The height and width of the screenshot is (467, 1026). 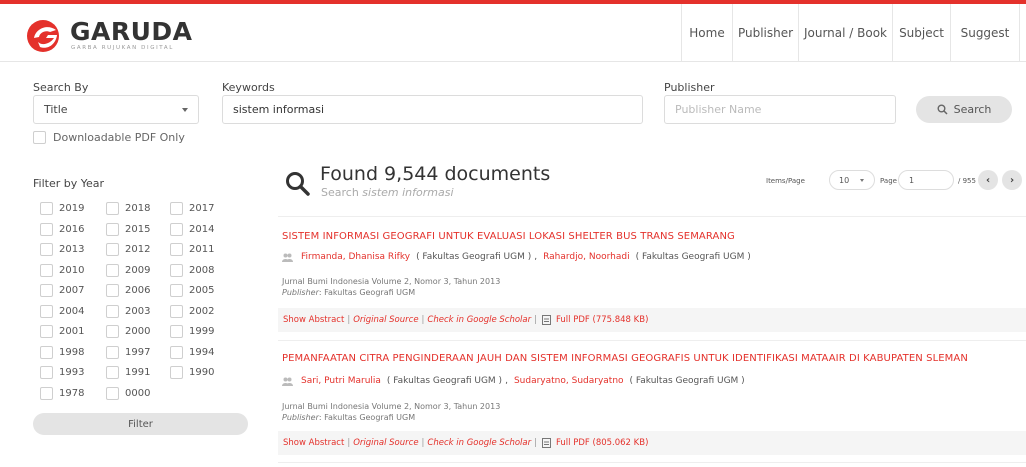 I want to click on year-label: 2014, so click(x=202, y=229).